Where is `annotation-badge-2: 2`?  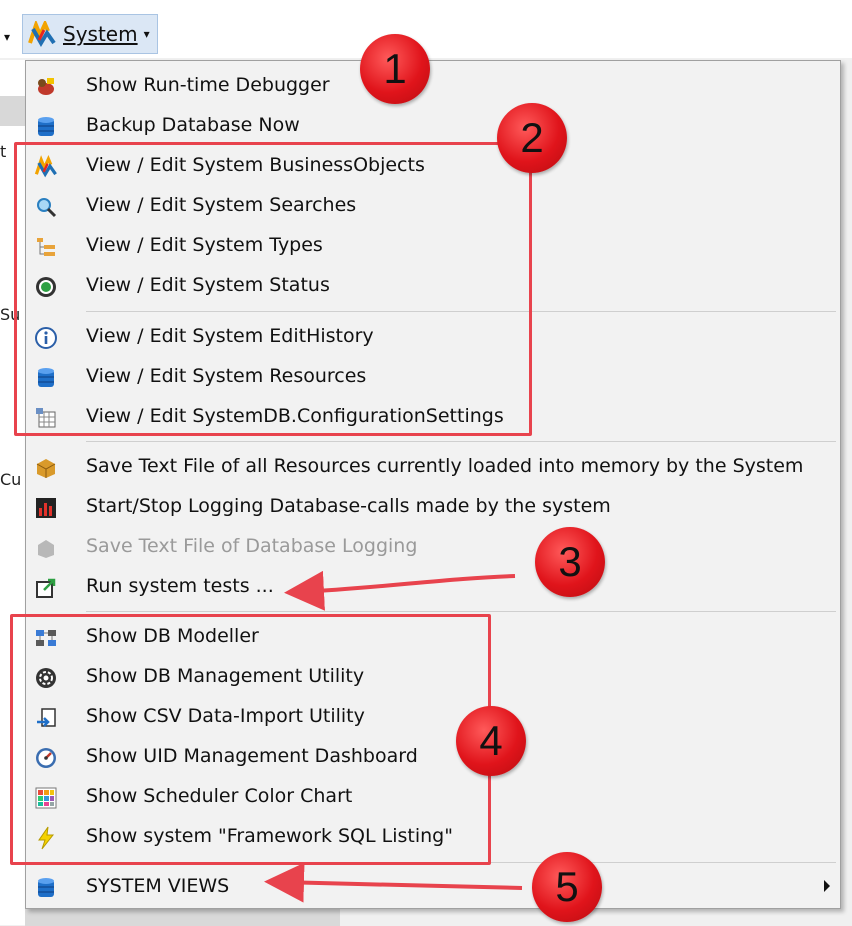
annotation-badge-2: 2 is located at coordinates (532, 138).